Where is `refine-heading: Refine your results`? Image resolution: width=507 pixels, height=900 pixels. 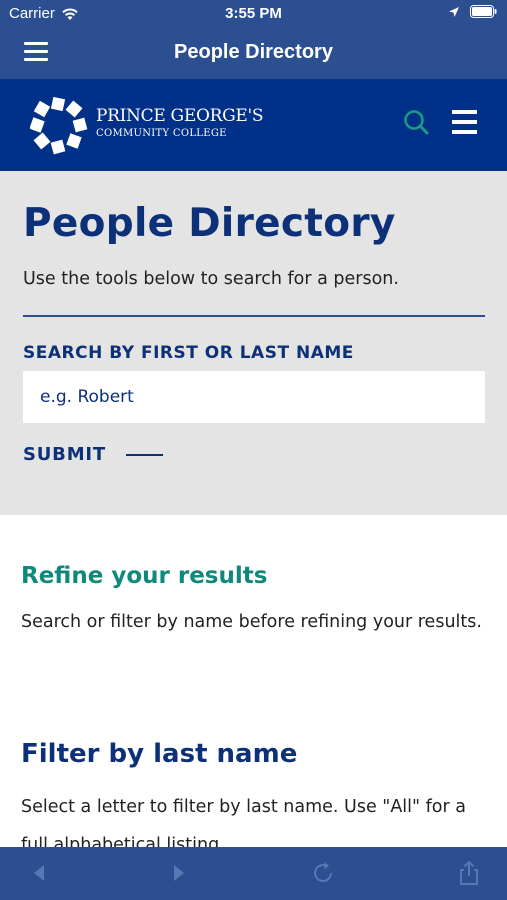 refine-heading: Refine your results is located at coordinates (144, 576).